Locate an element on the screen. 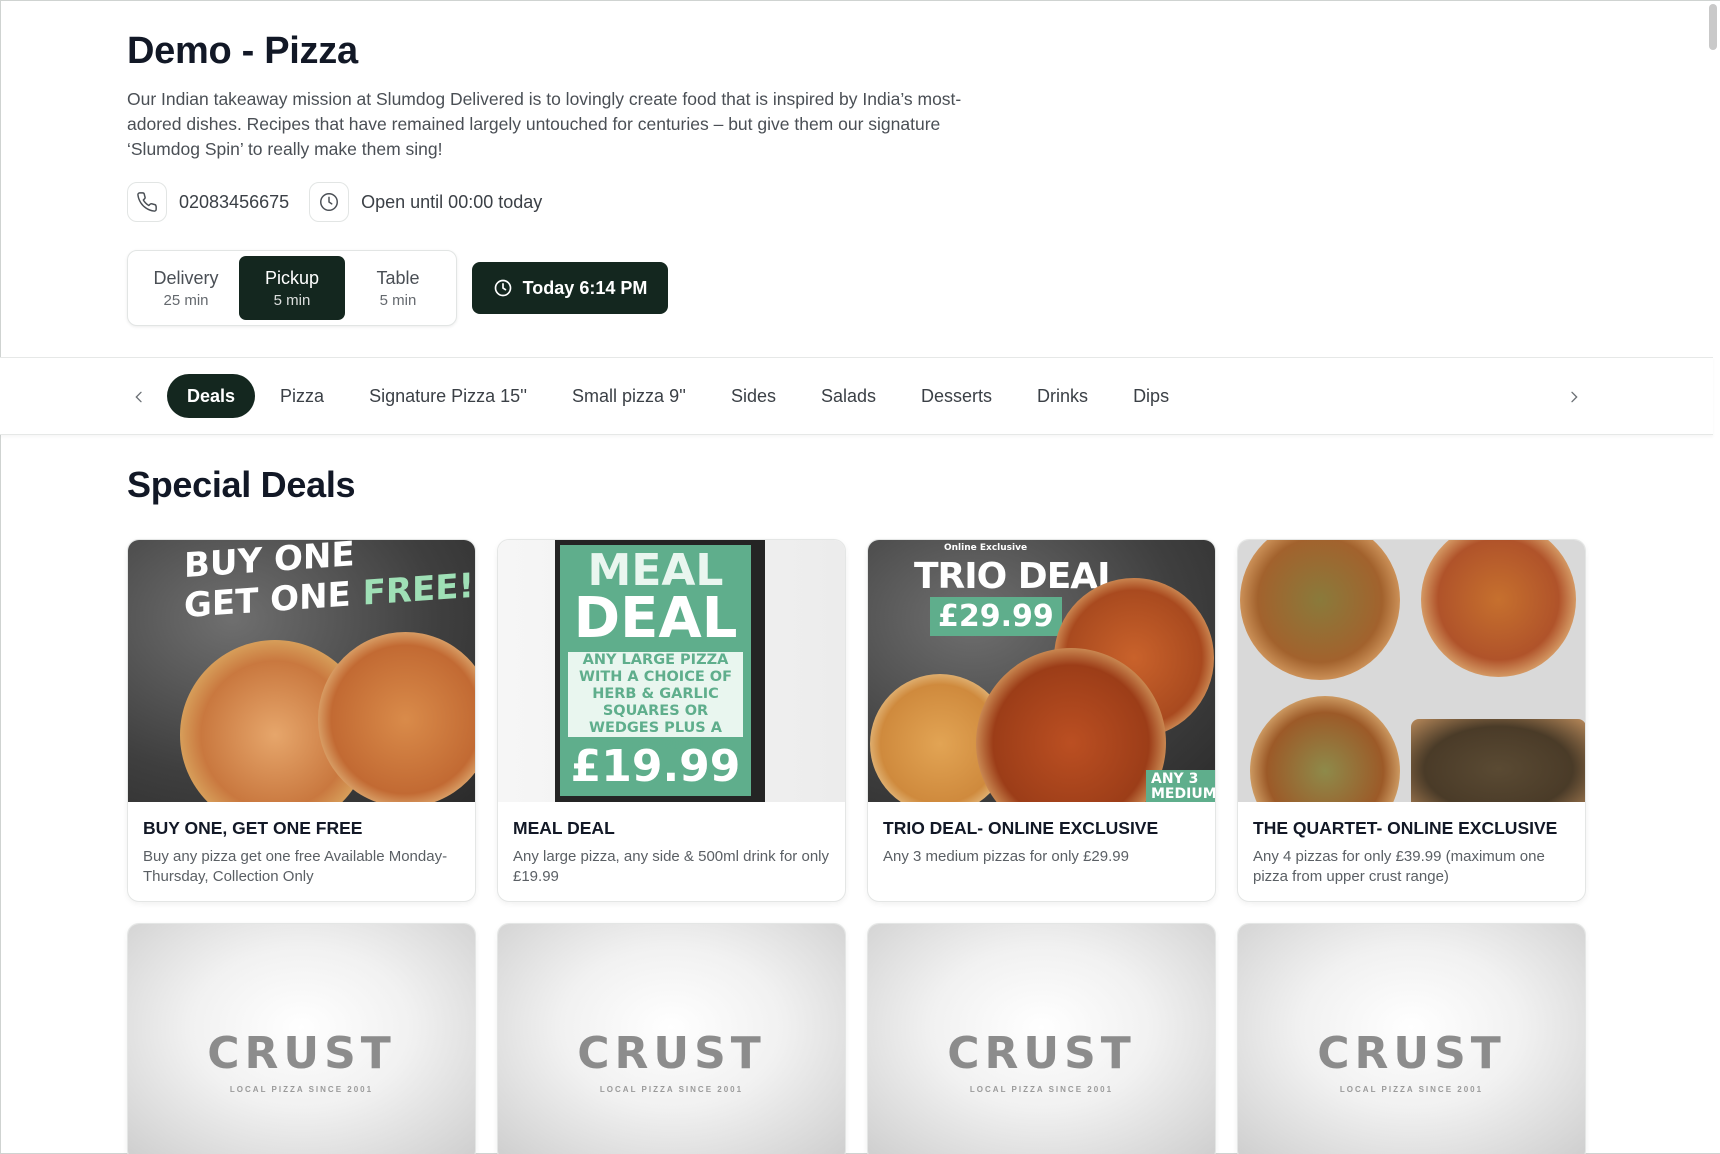 The height and width of the screenshot is (1154, 1720). store-hours: Open until 00:00 today is located at coordinates (452, 201).